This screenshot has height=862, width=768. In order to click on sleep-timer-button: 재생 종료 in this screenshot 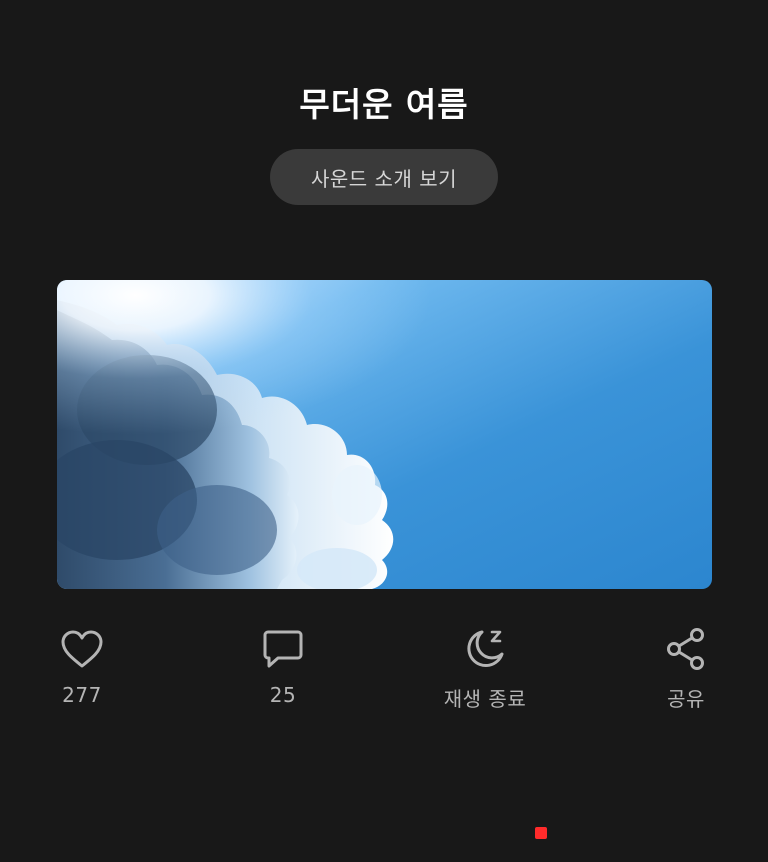, I will do `click(485, 668)`.